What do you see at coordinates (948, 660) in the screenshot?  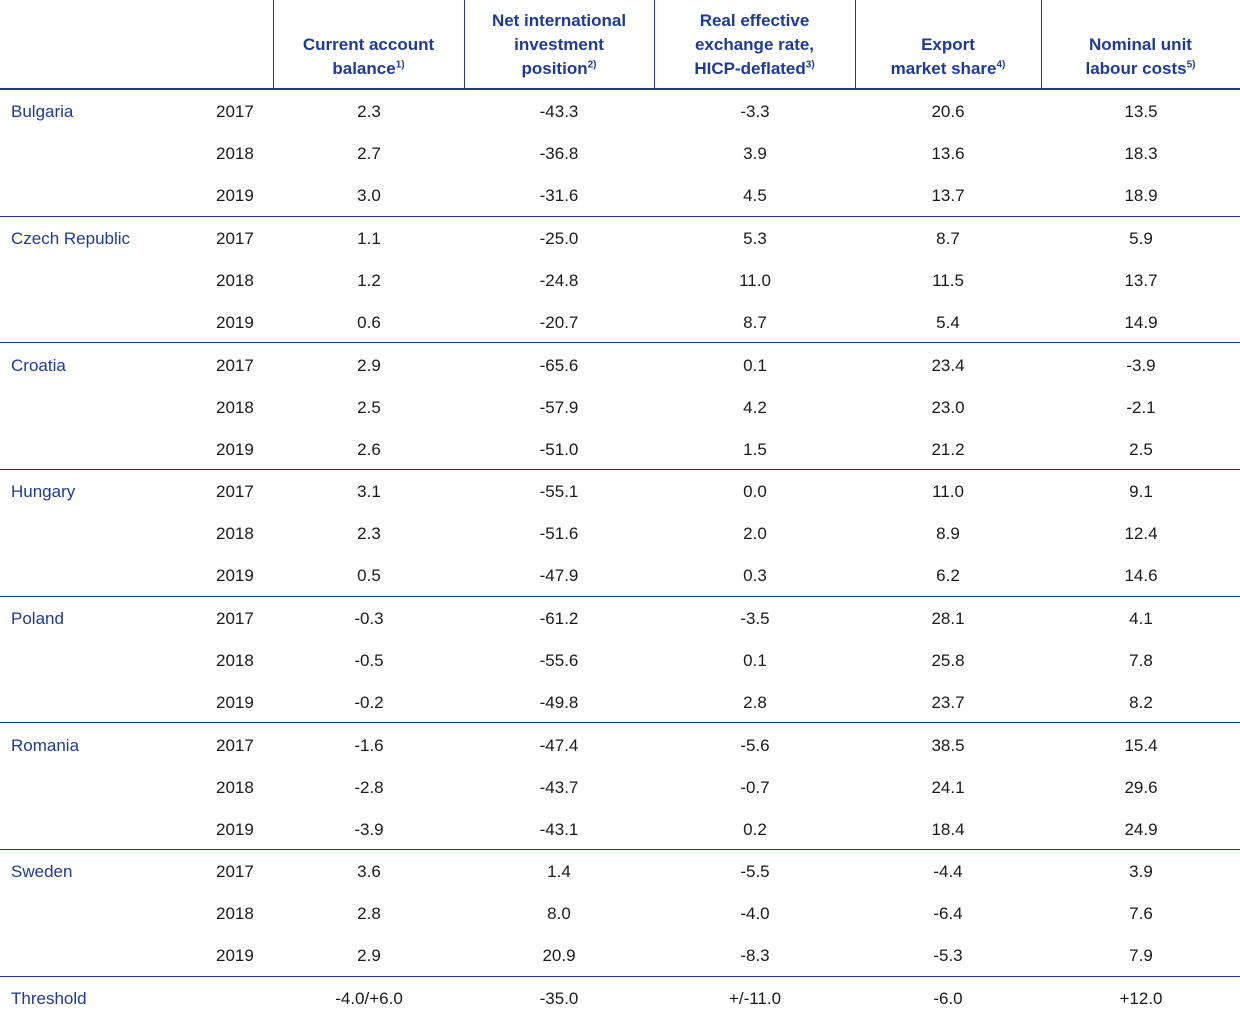 I see `value-cell: 25.8` at bounding box center [948, 660].